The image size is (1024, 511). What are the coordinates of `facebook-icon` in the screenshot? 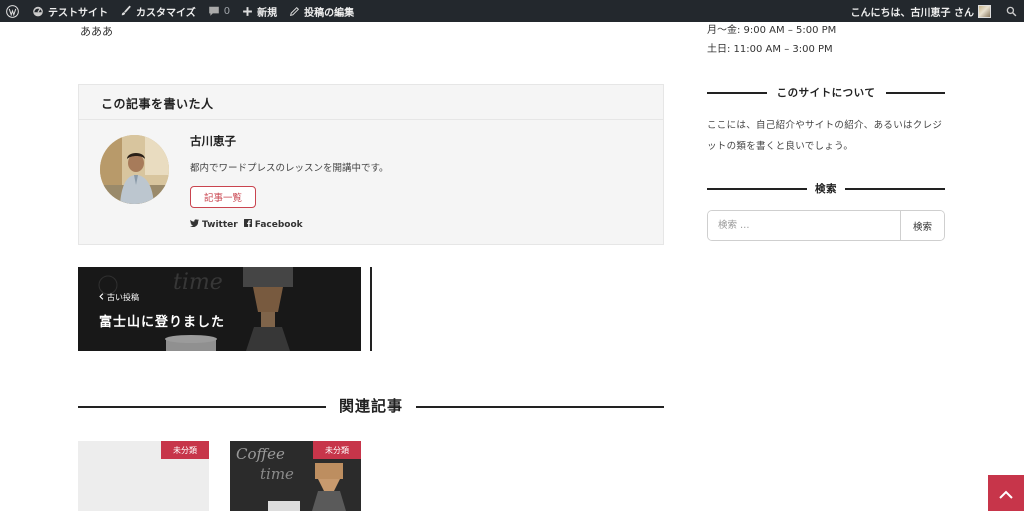 It's located at (249, 224).